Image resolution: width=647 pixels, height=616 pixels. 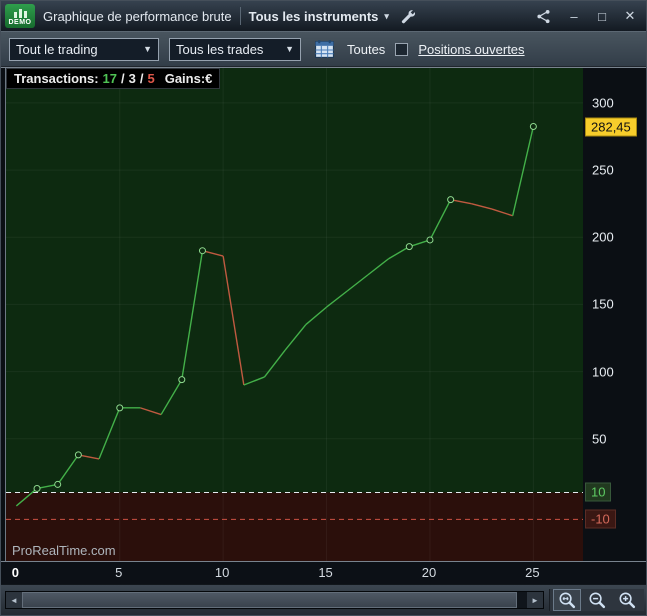 What do you see at coordinates (532, 572) in the screenshot?
I see `x-tick-label: 25` at bounding box center [532, 572].